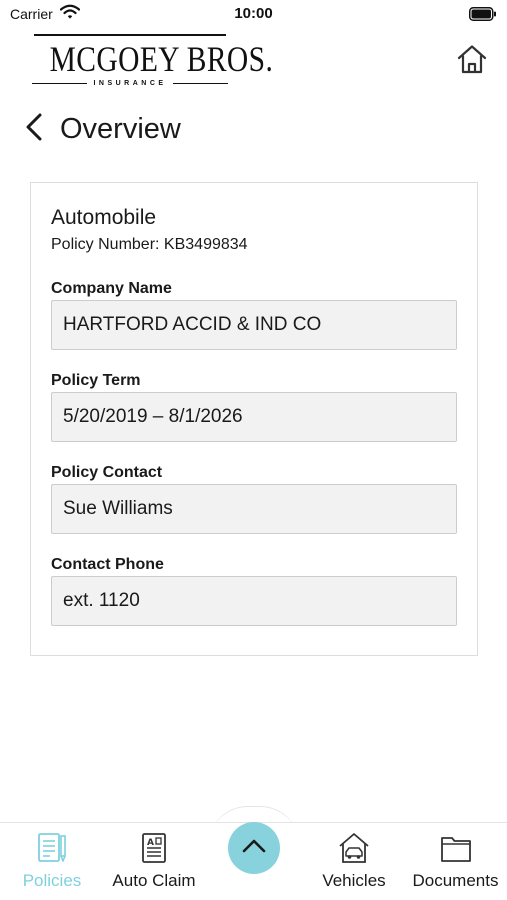  I want to click on tab-label: Vehicles, so click(354, 880).